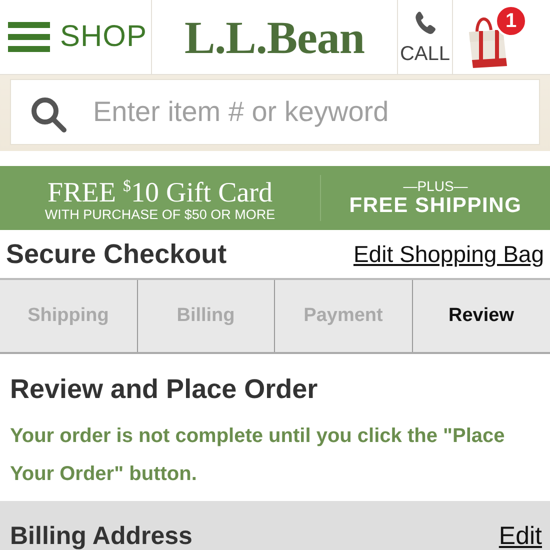 Image resolution: width=550 pixels, height=550 pixels. Describe the element at coordinates (116, 254) in the screenshot. I see `page-title: Secure Checkout` at that location.